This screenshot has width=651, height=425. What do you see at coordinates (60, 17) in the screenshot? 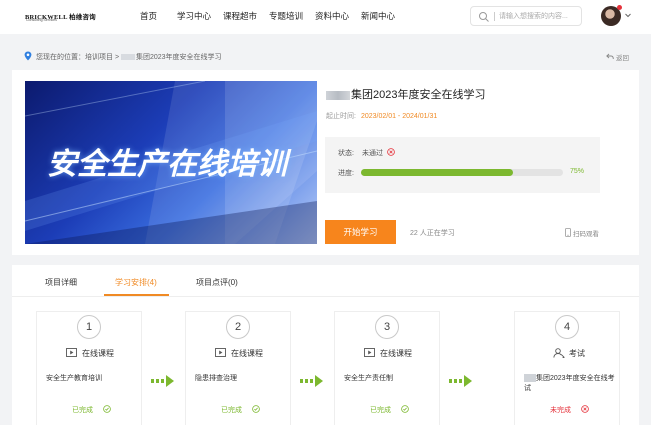
I see `brand-logo: BRICKWELL 柏维咨询 Consulting Services` at bounding box center [60, 17].